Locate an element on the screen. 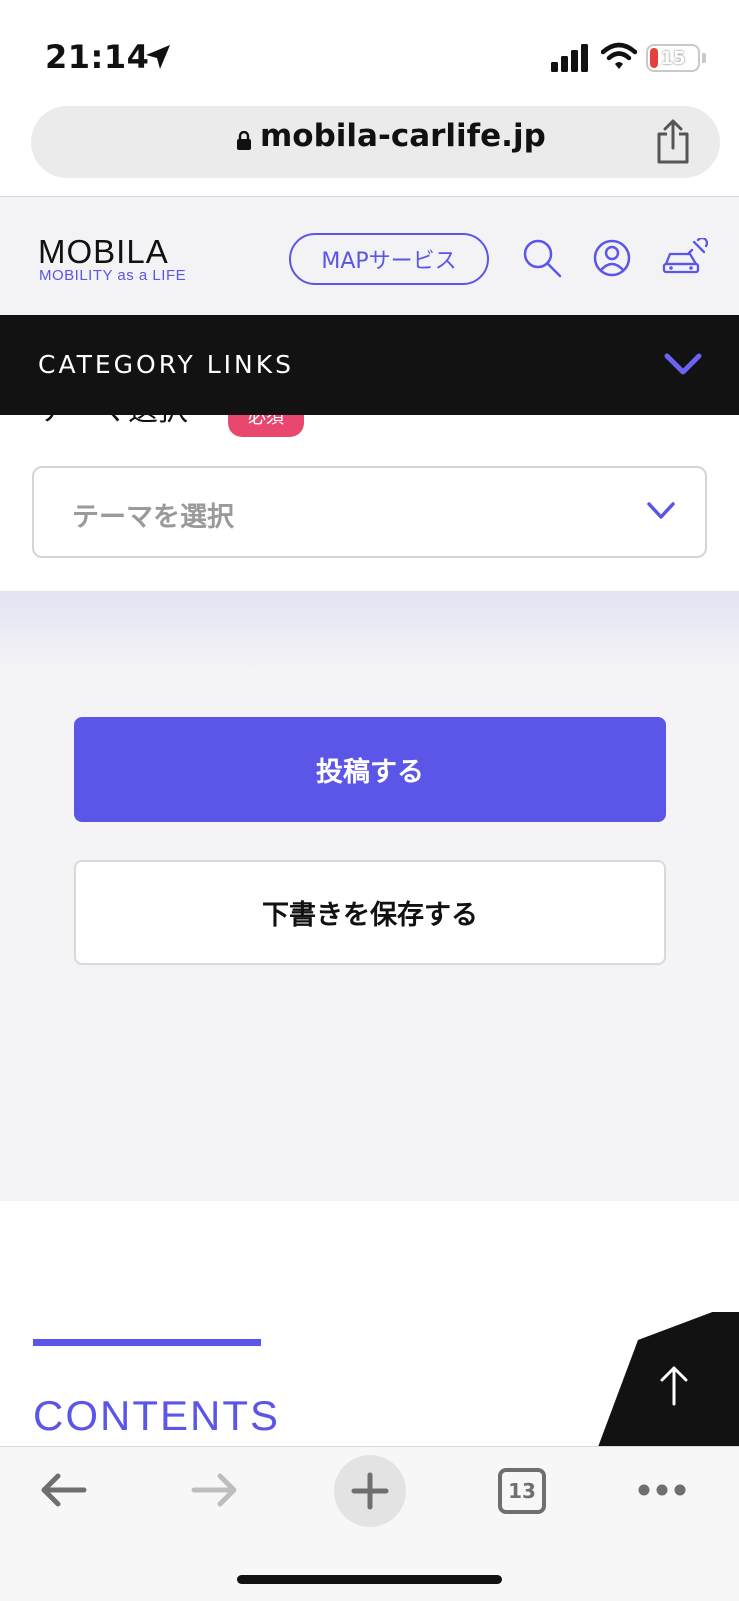 The height and width of the screenshot is (1601, 739). map-service-button: MAPサービス is located at coordinates (389, 259).